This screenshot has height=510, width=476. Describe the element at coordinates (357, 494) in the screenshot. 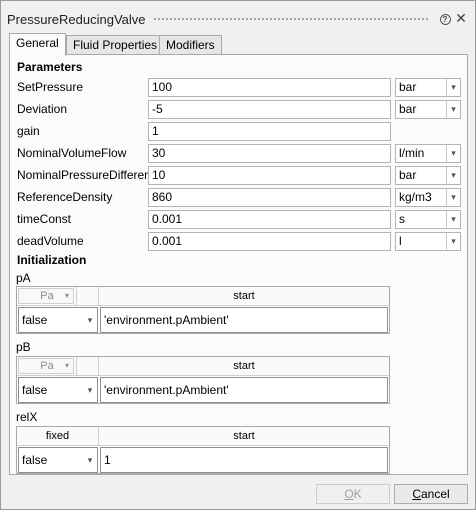

I see `ok-label-rest: K` at that location.